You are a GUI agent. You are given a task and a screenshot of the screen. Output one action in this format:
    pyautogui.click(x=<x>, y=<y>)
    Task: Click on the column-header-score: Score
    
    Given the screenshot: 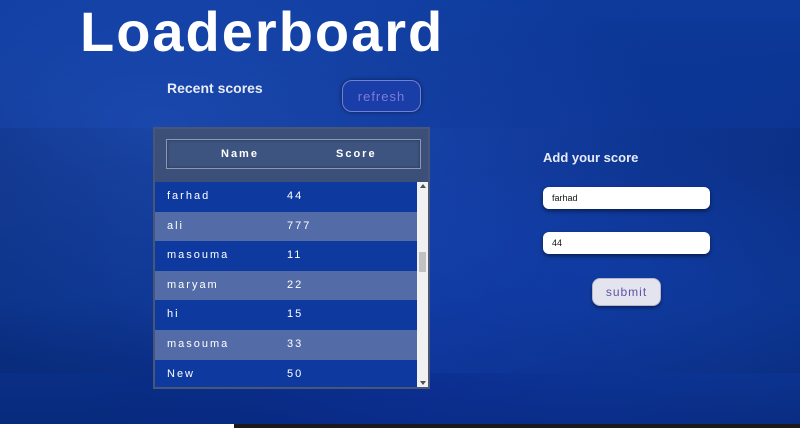 What is the action you would take?
    pyautogui.click(x=356, y=154)
    